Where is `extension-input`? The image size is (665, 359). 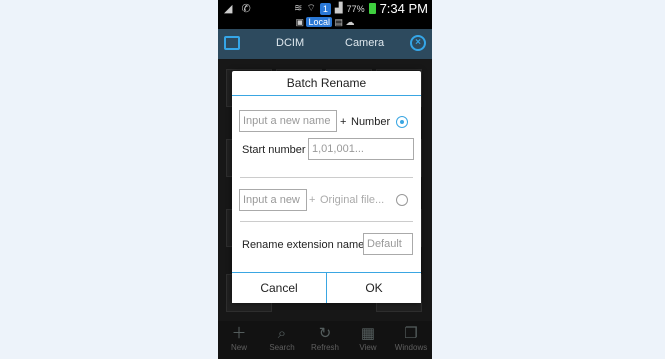
extension-input is located at coordinates (388, 244).